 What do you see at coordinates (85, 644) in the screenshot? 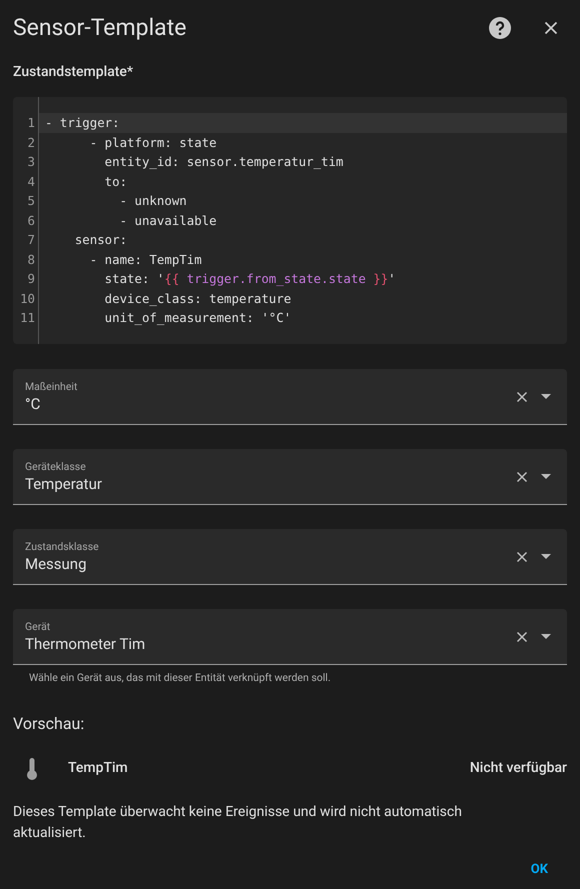
I see `field-value: Thermometer Tim` at bounding box center [85, 644].